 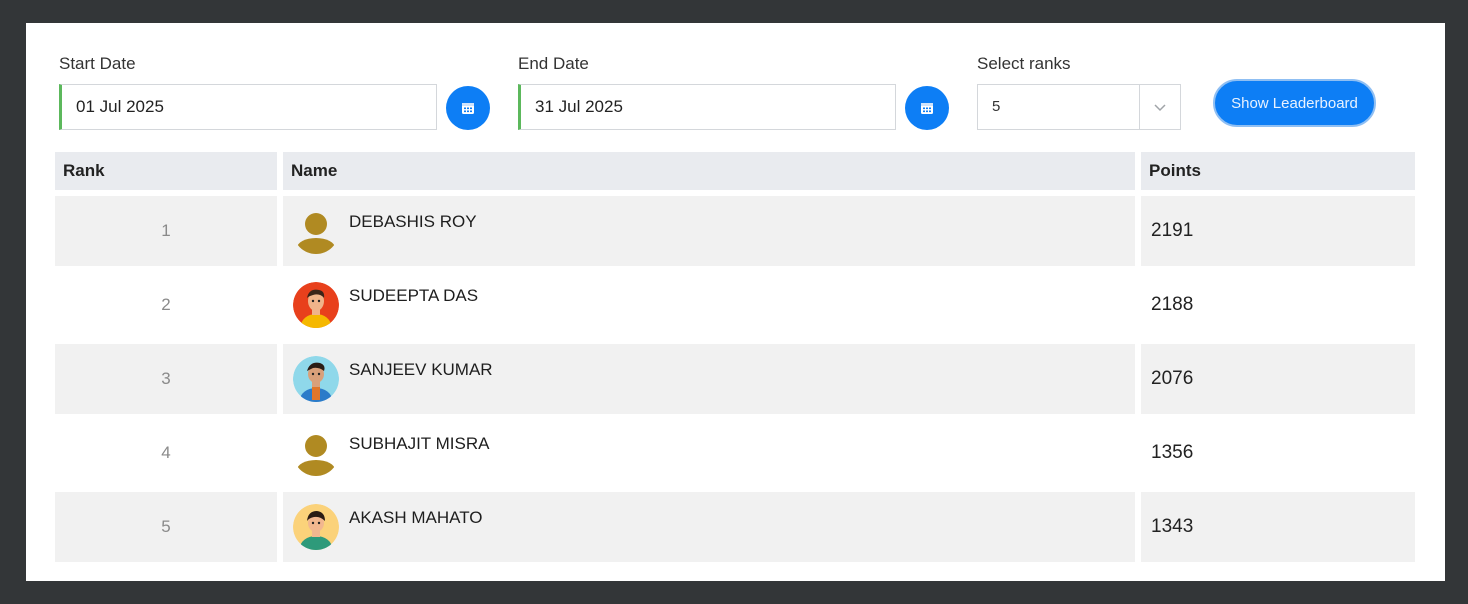 What do you see at coordinates (416, 517) in the screenshot?
I see `player-name: AKASH MAHATO` at bounding box center [416, 517].